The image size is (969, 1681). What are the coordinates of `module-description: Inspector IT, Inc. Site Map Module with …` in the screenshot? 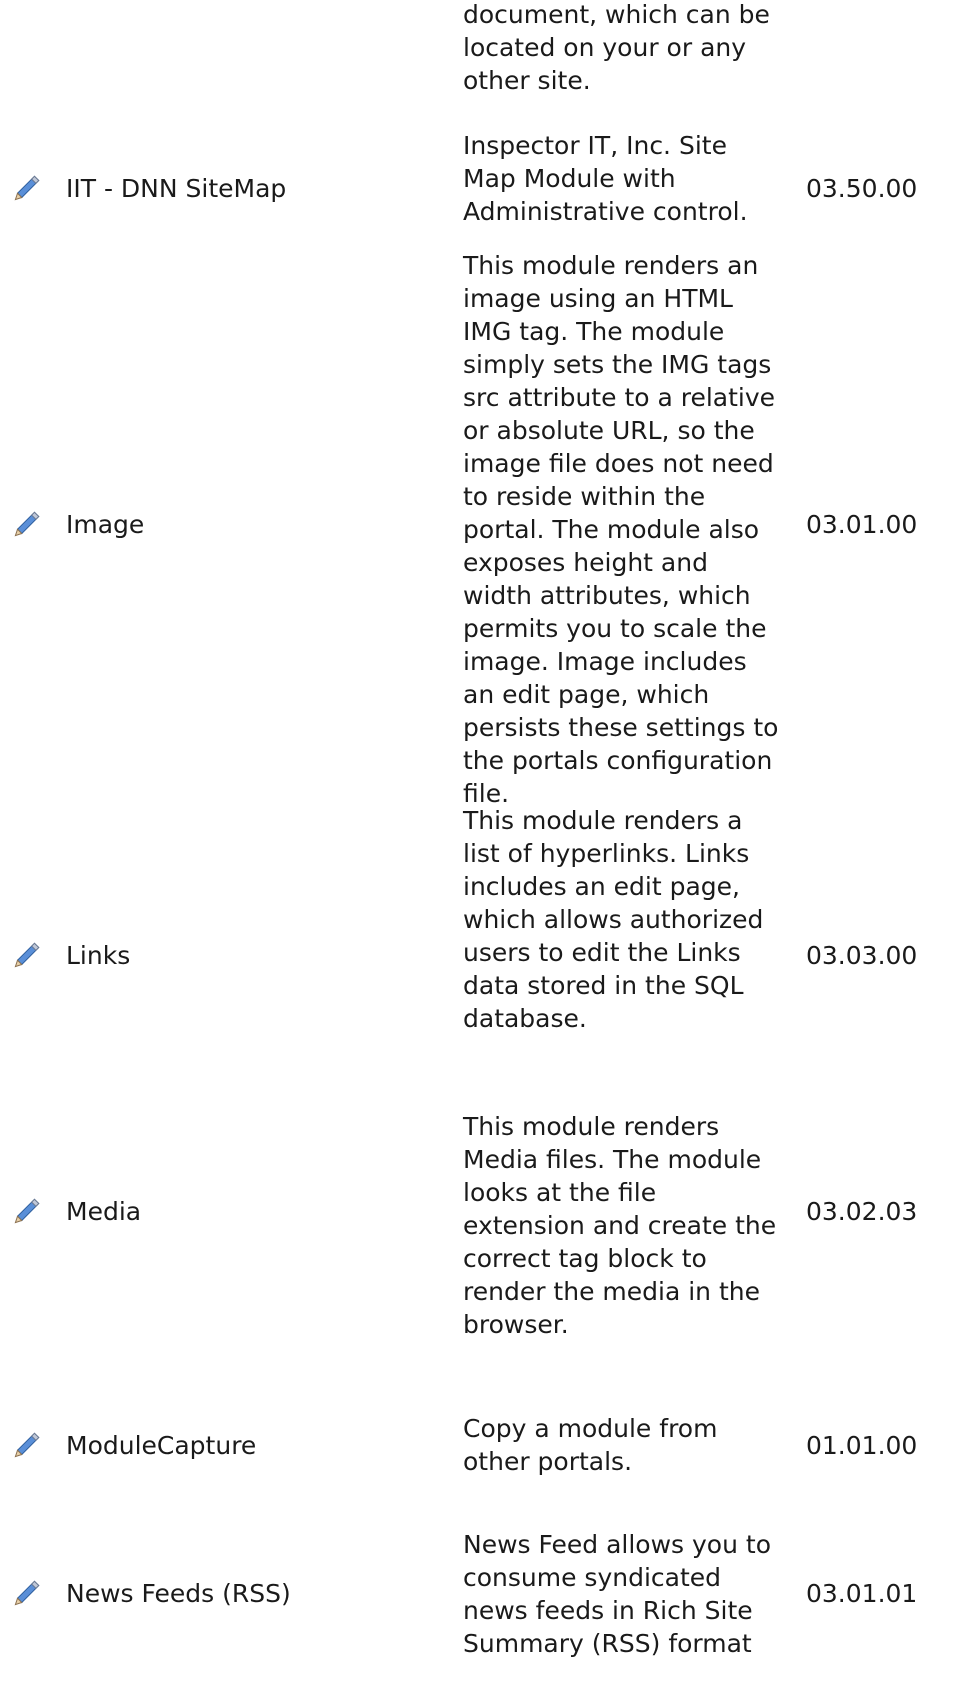 It's located at (605, 178).